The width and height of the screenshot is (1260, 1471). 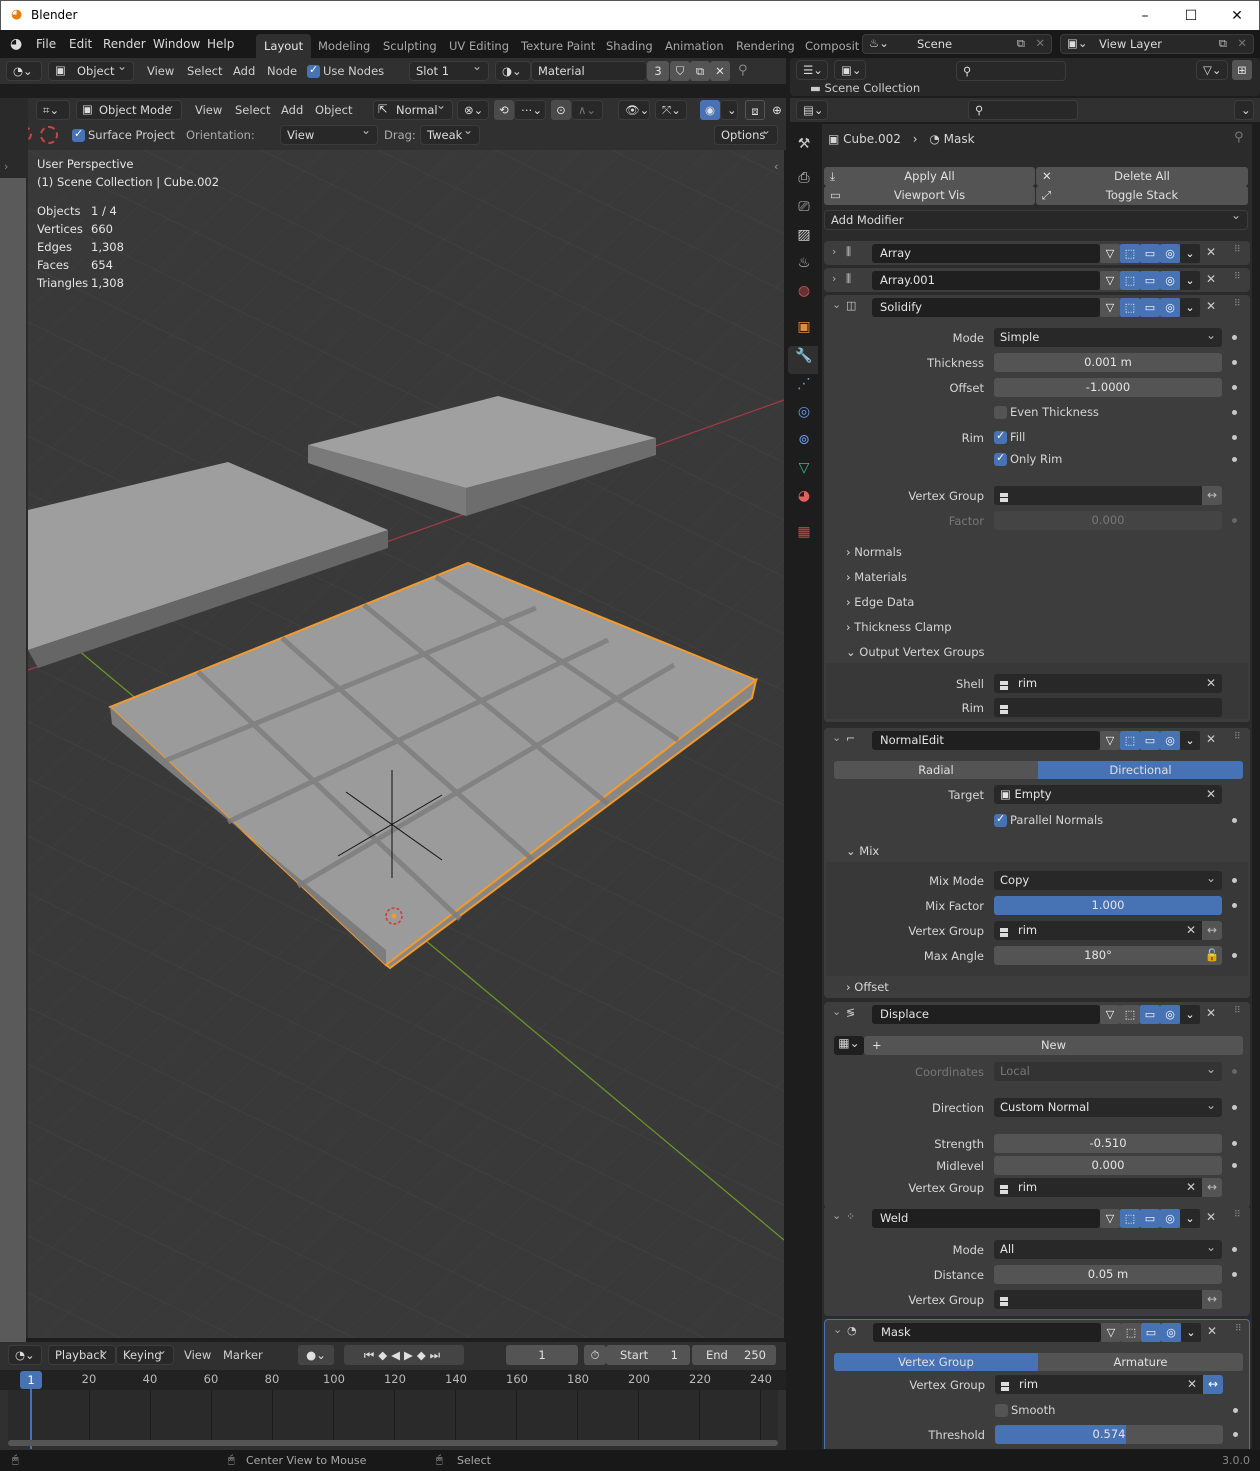 What do you see at coordinates (561, 110) in the screenshot?
I see `proportional-edit-icon: ⊙` at bounding box center [561, 110].